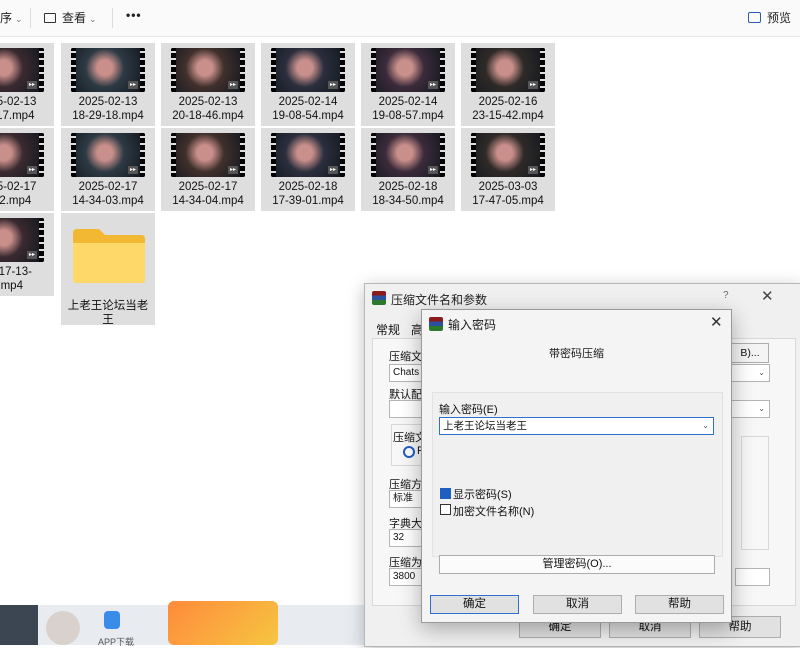 Image resolution: width=800 pixels, height=648 pixels. Describe the element at coordinates (6, 18) in the screenshot. I see `sort-label: 序` at that location.